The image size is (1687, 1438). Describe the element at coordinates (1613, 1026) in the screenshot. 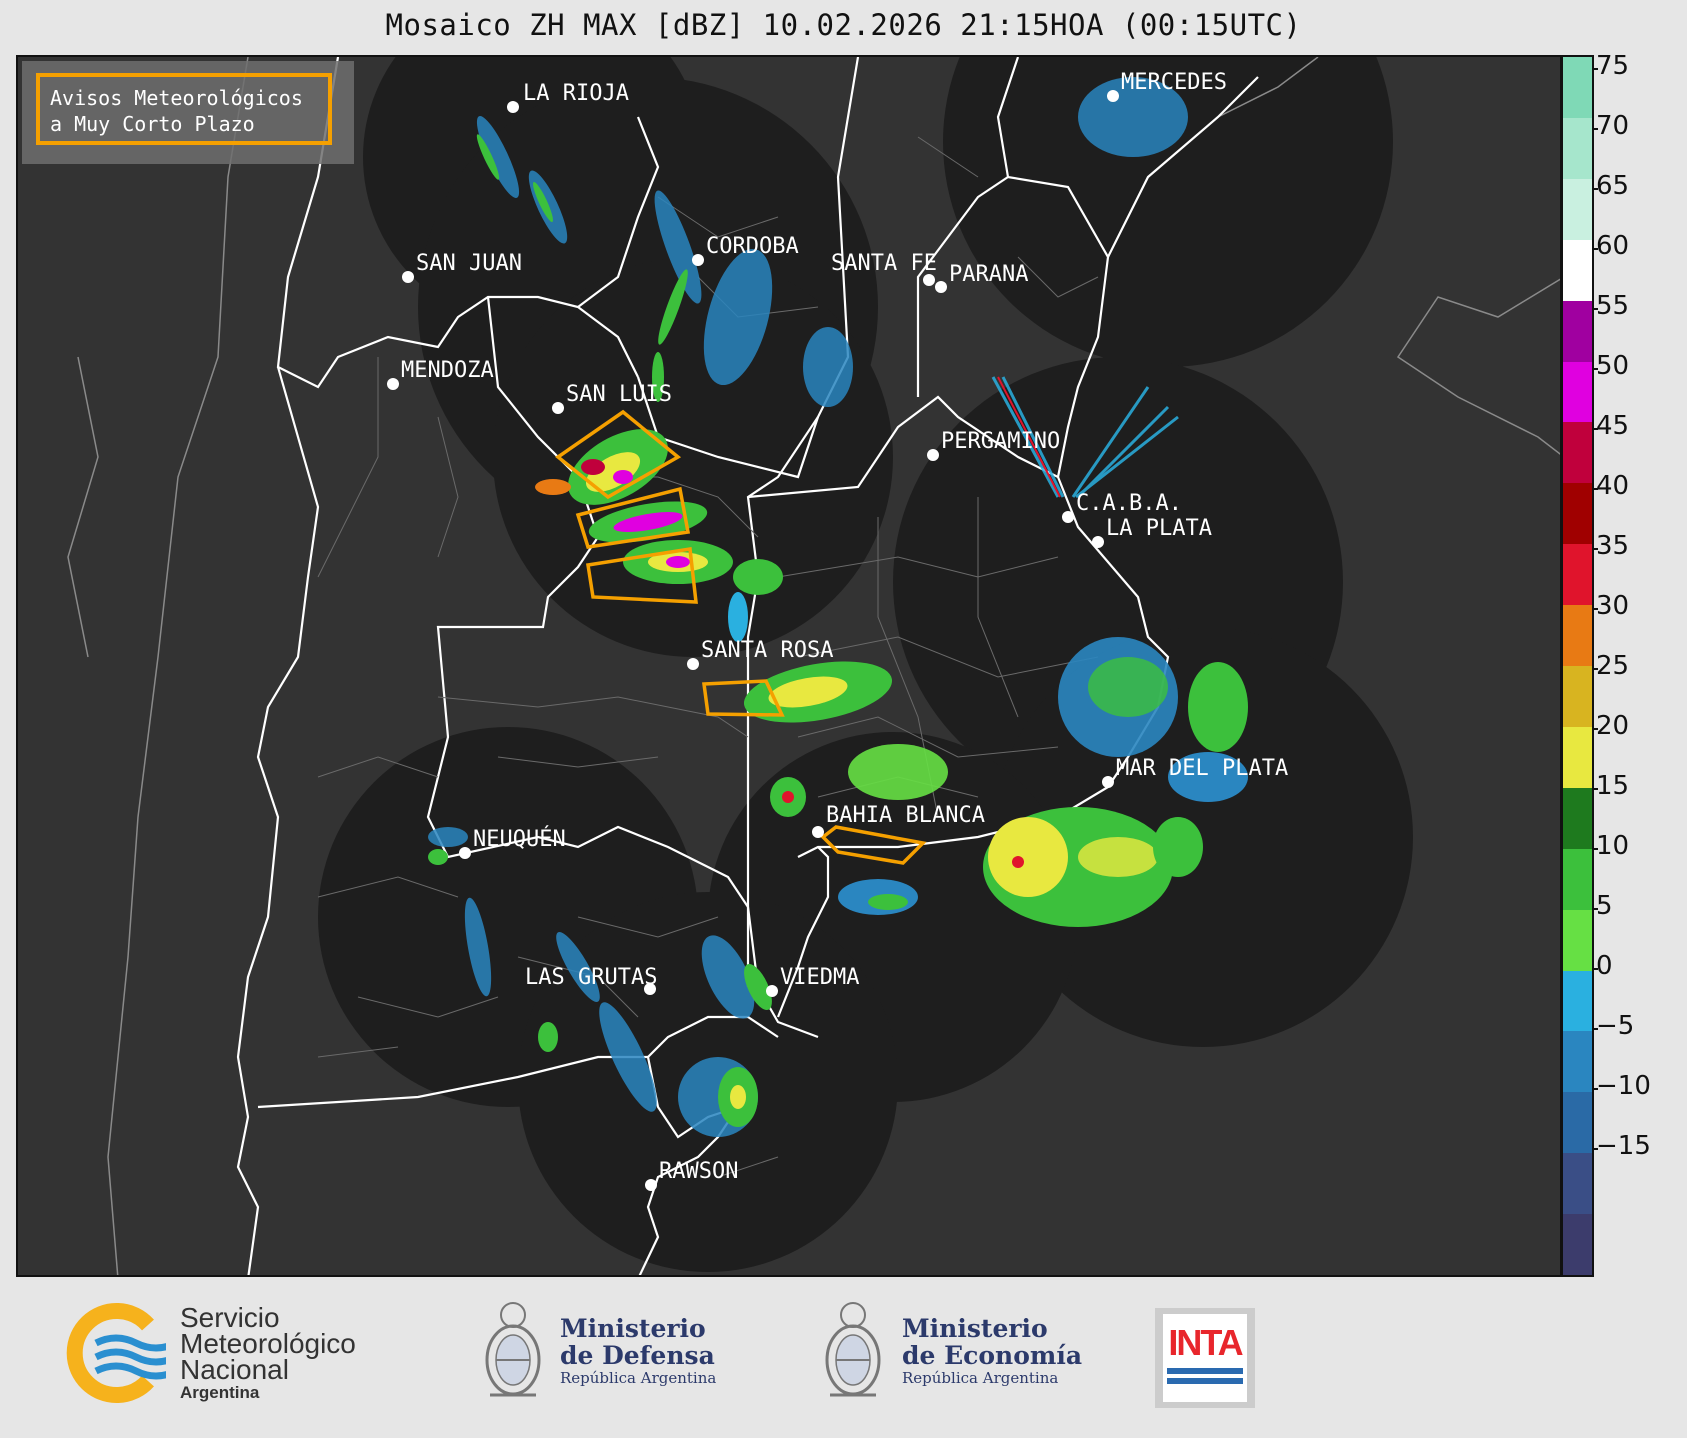

I see `colorbar-tick-label: −5` at that location.